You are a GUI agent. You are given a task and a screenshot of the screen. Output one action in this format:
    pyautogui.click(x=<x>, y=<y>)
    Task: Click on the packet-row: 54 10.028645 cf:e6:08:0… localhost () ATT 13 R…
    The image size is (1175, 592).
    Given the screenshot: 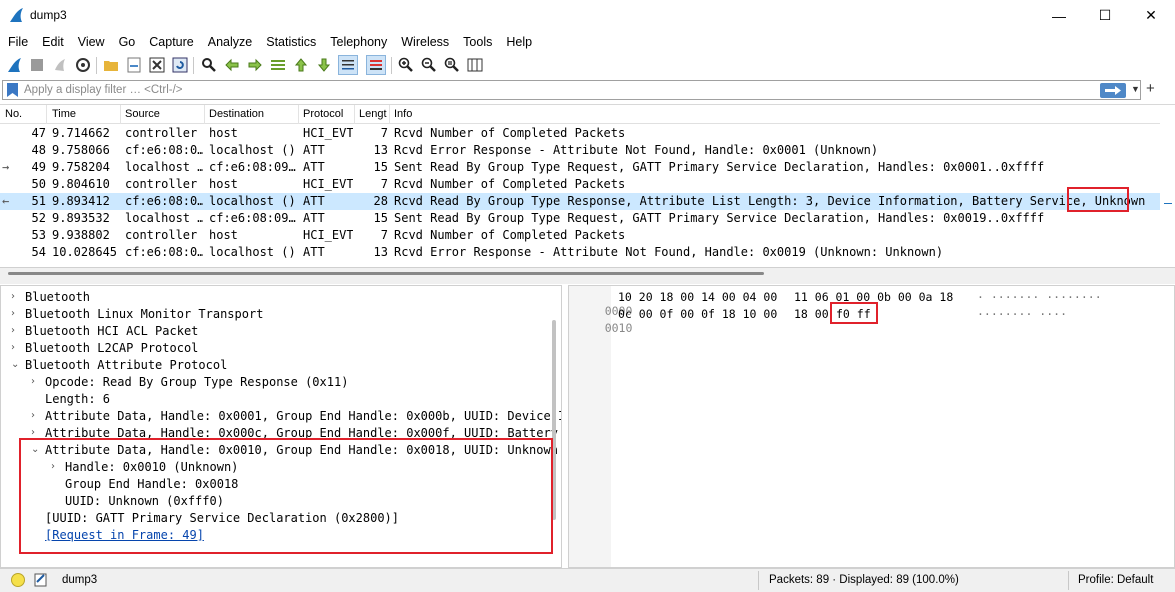 What is the action you would take?
    pyautogui.click(x=580, y=252)
    